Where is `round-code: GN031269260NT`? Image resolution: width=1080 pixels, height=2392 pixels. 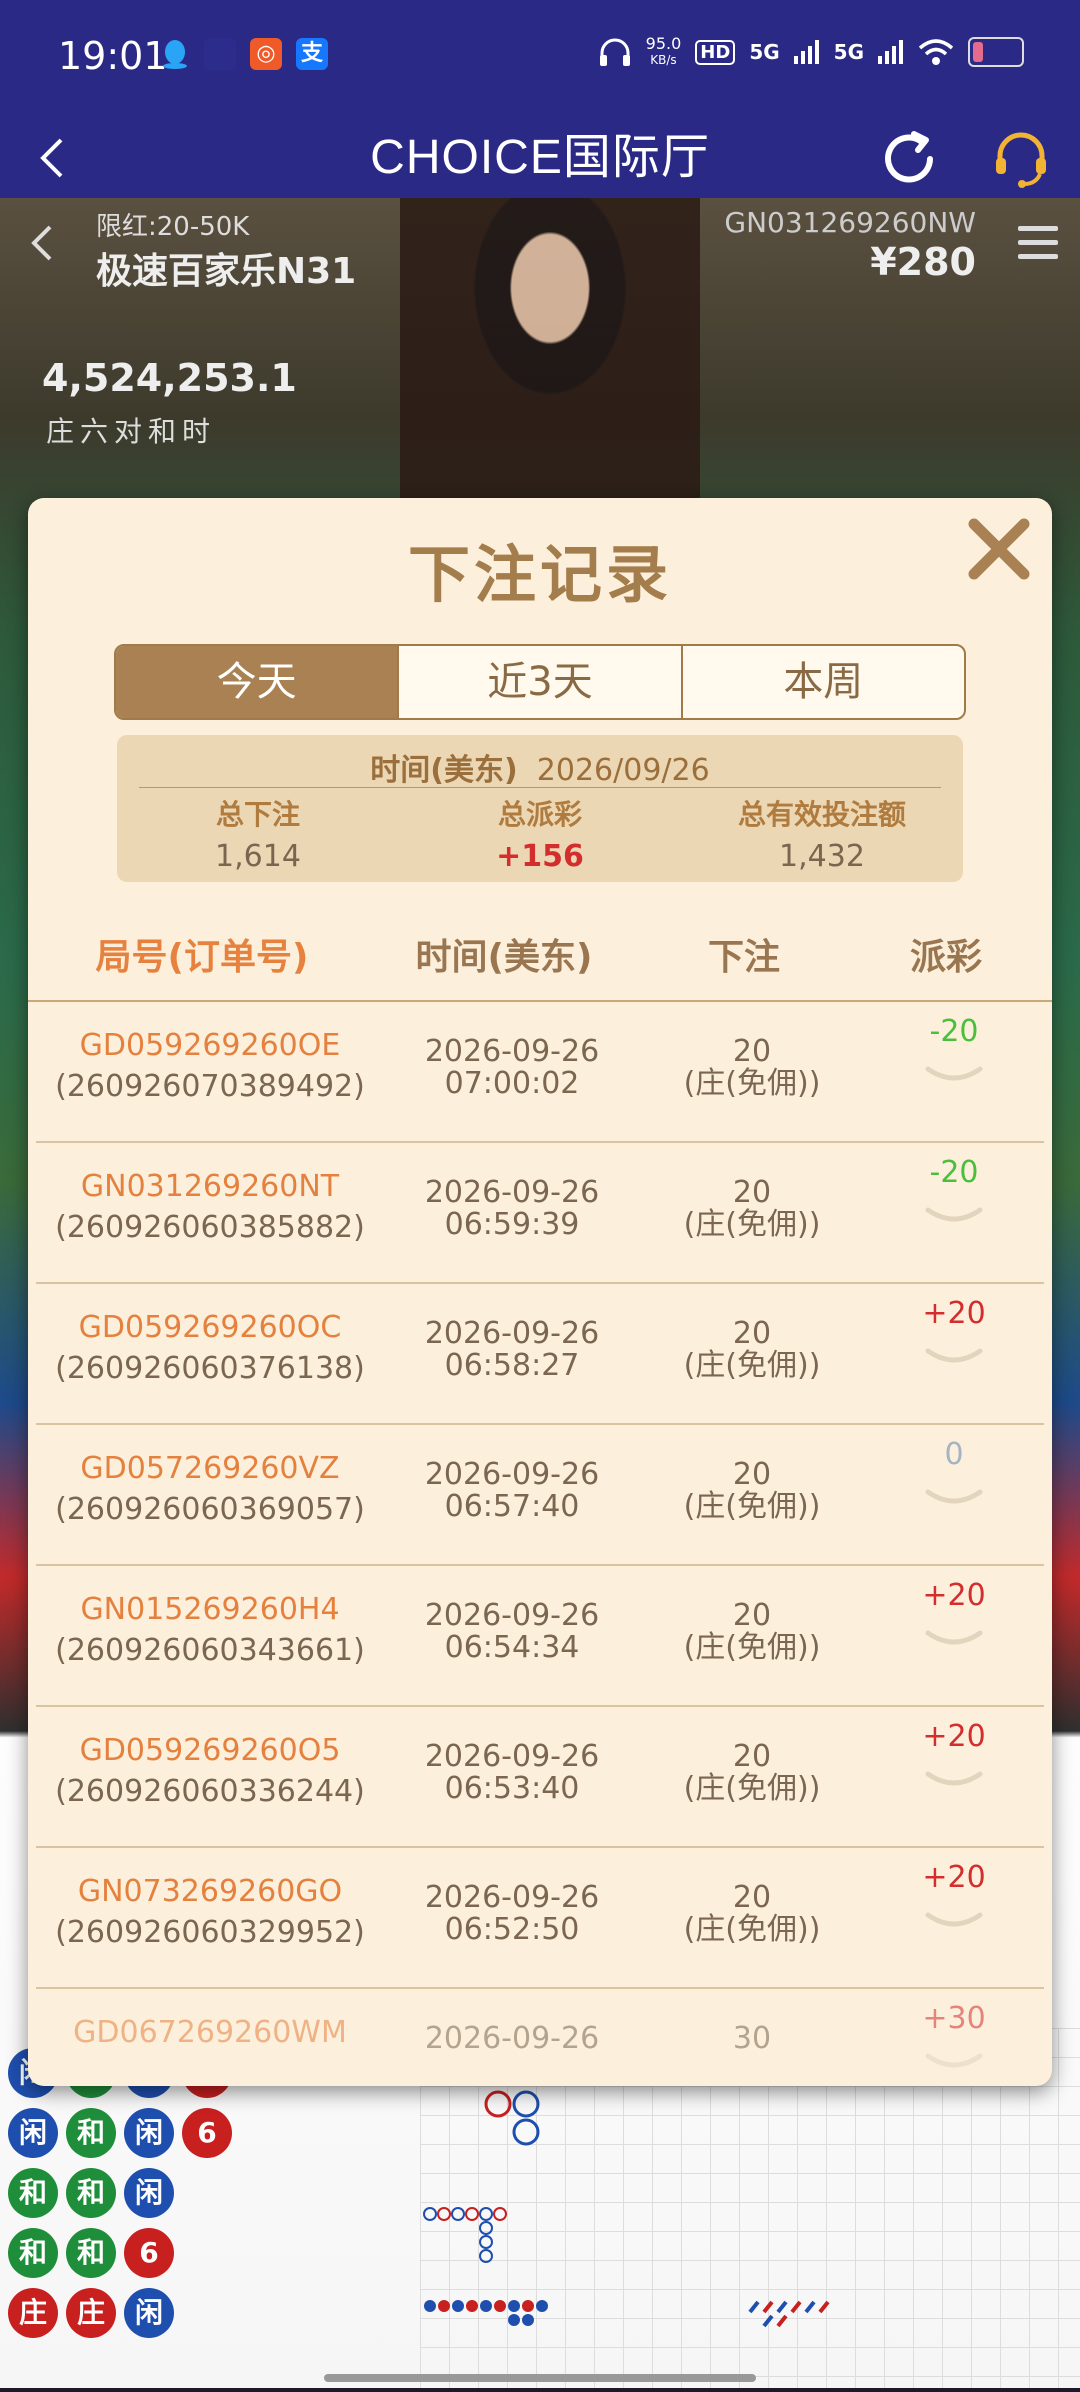
round-code: GN031269260NT is located at coordinates (210, 1186).